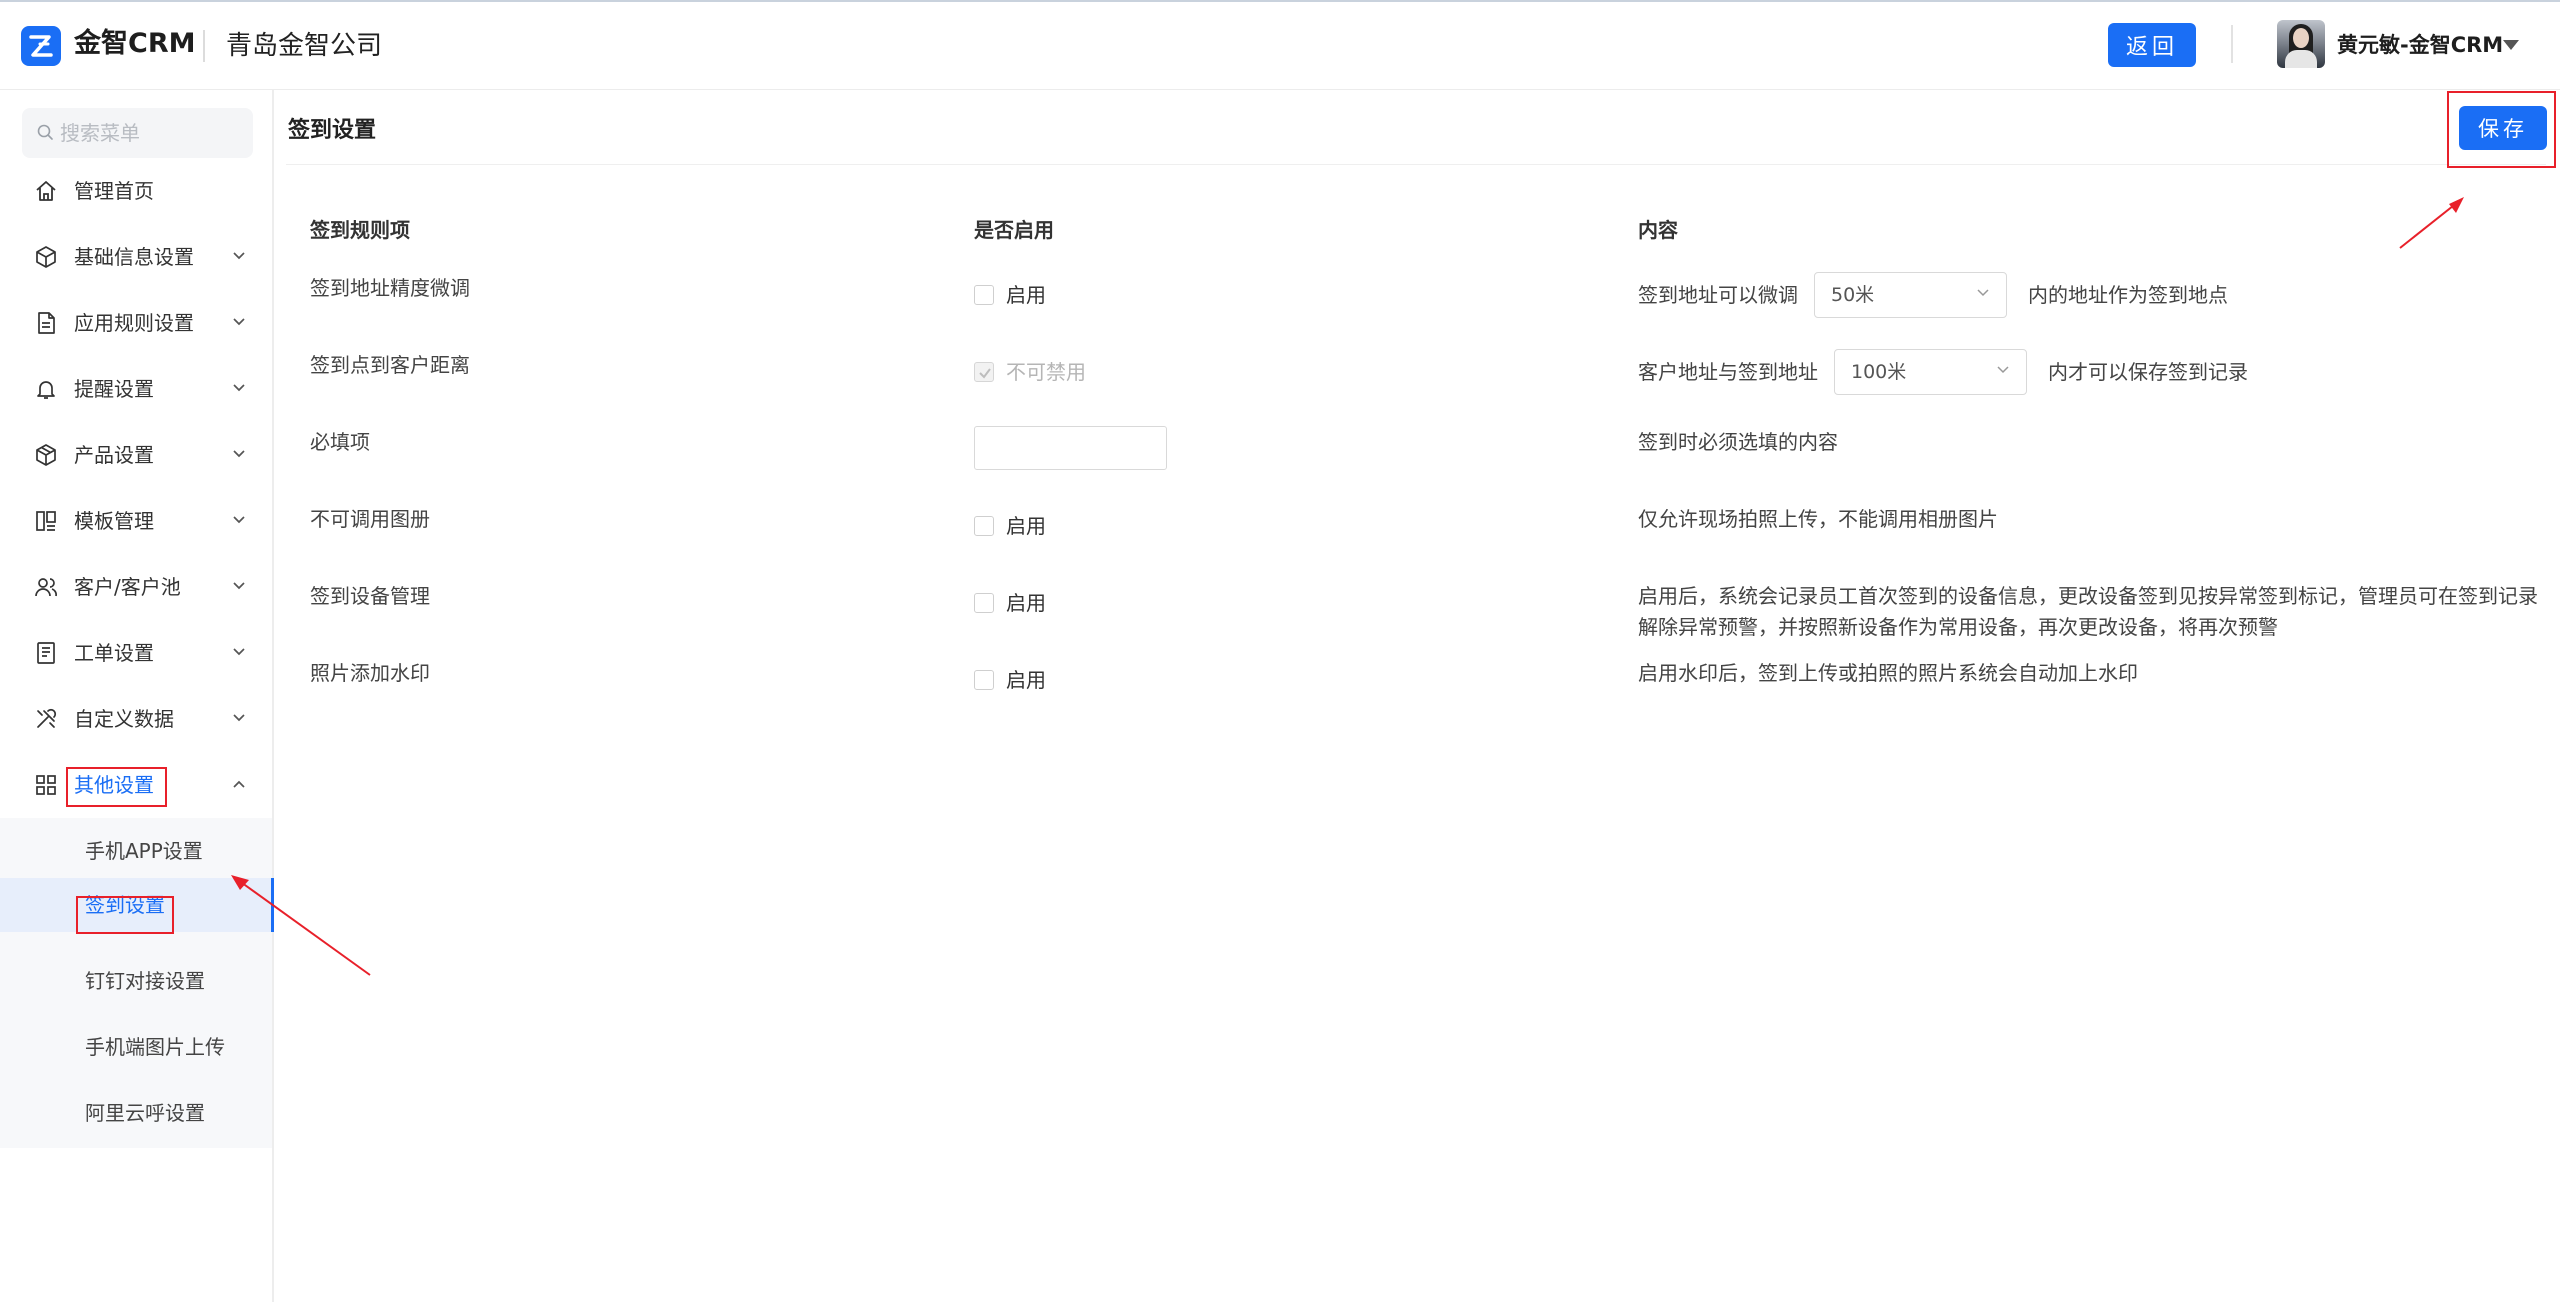 The image size is (2560, 1302). I want to click on grid-icon, so click(46, 785).